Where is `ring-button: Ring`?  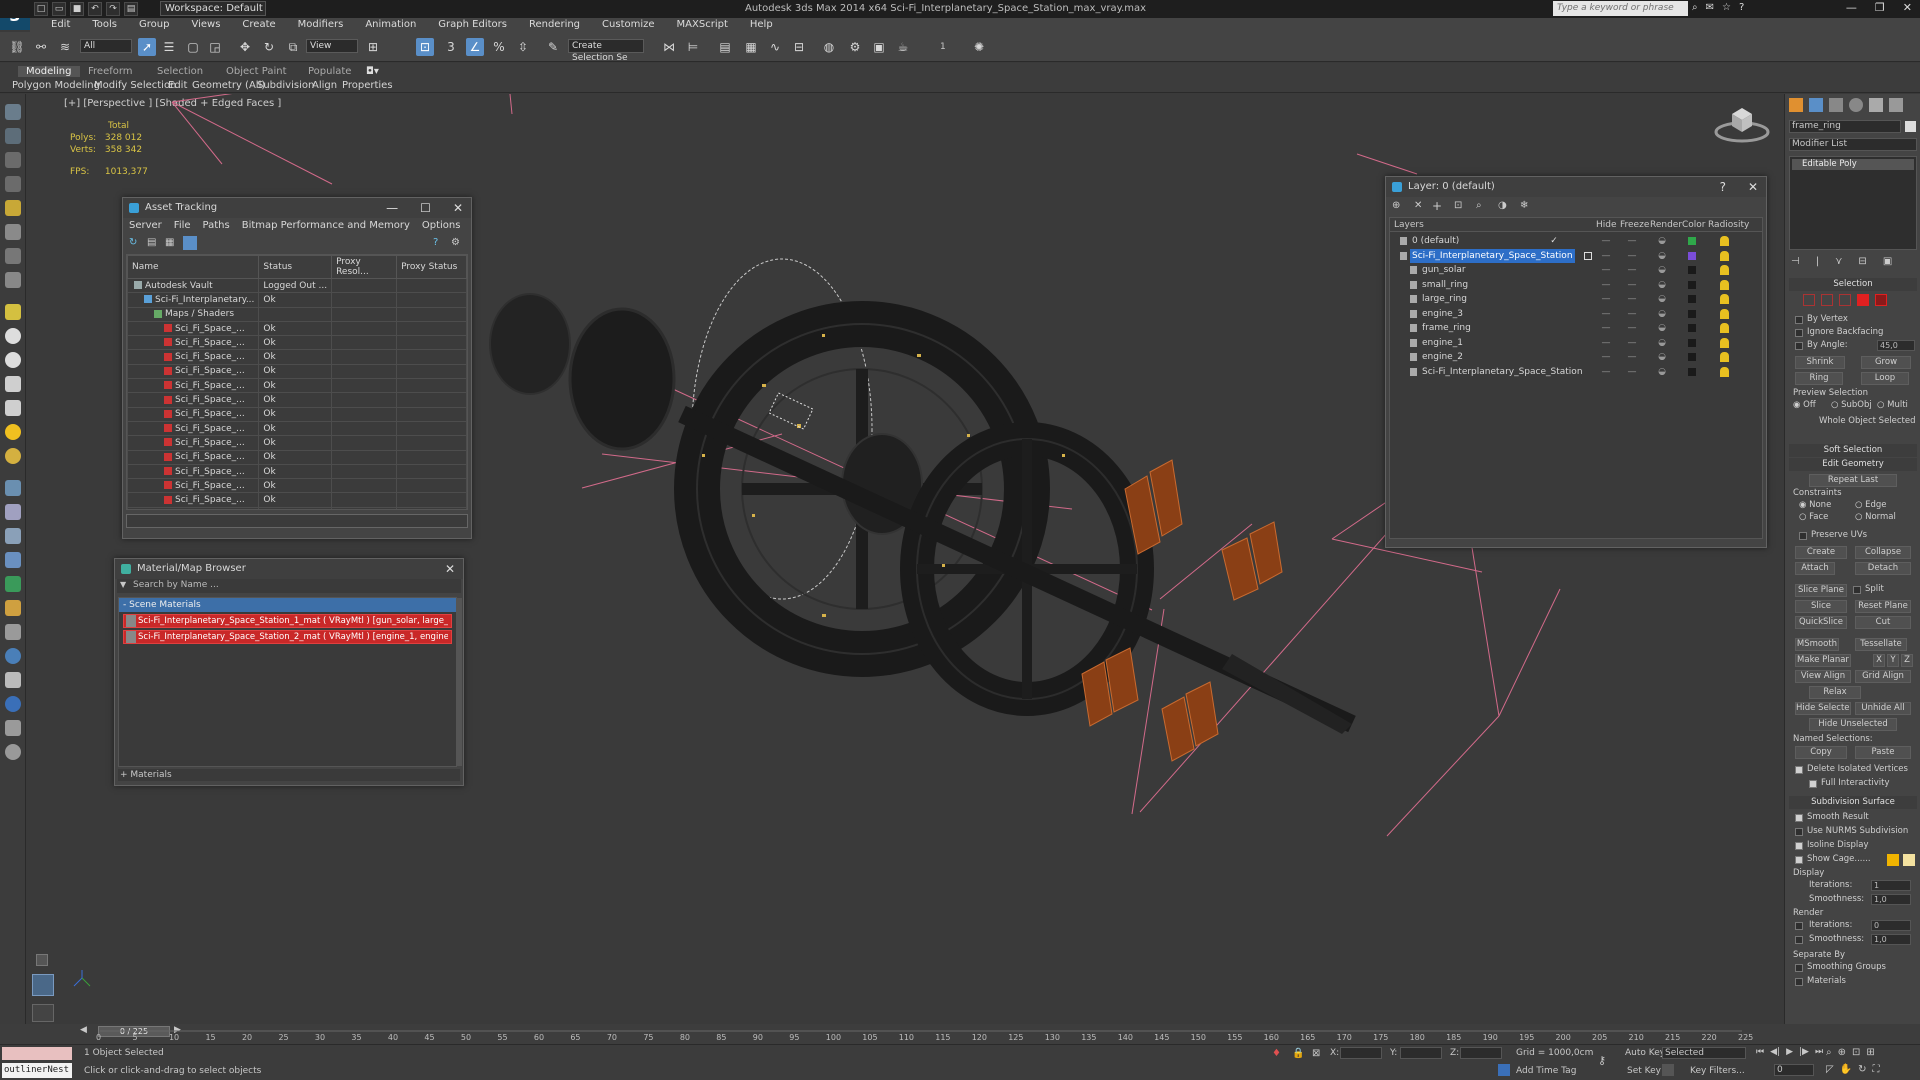 ring-button: Ring is located at coordinates (1819, 378).